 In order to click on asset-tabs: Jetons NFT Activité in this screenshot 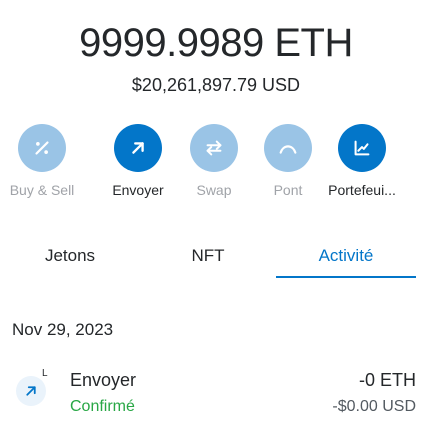, I will do `click(216, 257)`.